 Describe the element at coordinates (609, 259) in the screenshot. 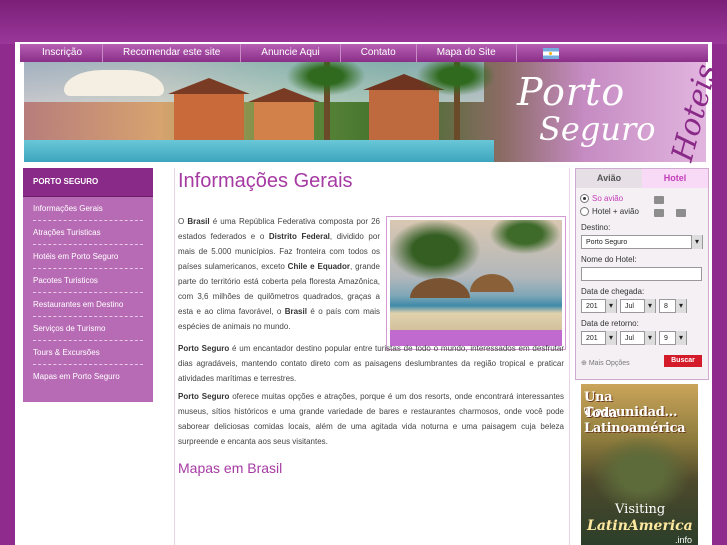

I see `hotel-name-label: Nome do Hotel:` at that location.